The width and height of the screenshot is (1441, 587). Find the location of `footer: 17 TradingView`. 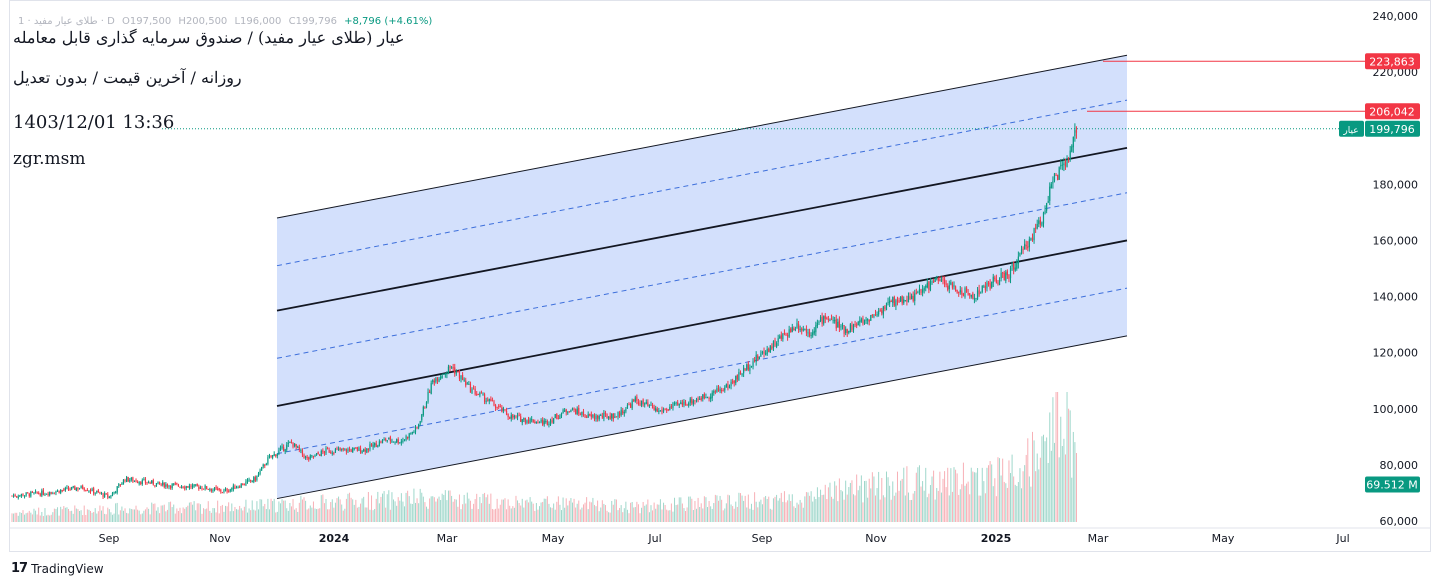

footer: 17 TradingView is located at coordinates (57, 568).